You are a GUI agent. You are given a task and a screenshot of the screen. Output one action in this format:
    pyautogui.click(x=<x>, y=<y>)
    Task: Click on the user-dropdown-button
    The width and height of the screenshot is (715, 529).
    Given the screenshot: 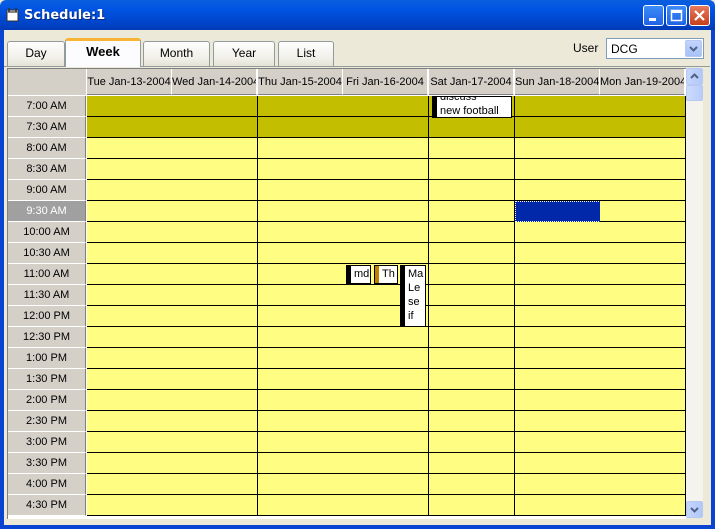 What is the action you would take?
    pyautogui.click(x=693, y=48)
    